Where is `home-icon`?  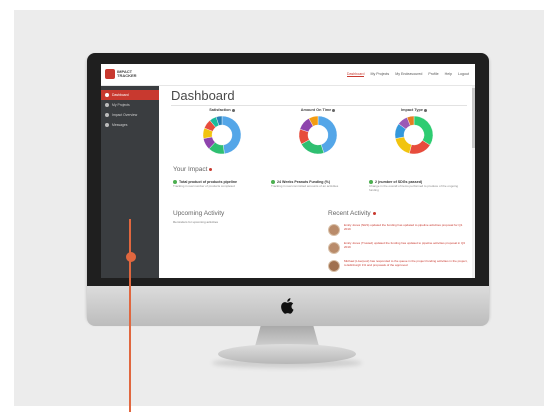 home-icon is located at coordinates (107, 95).